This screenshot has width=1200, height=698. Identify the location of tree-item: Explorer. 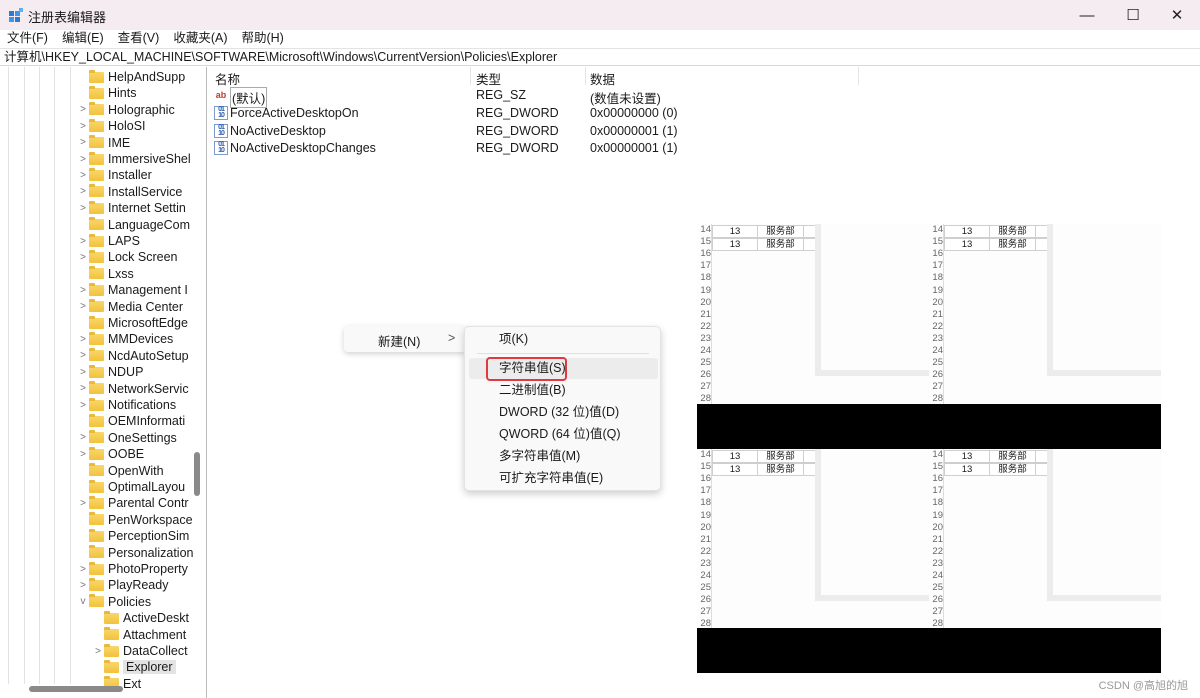
(149, 667).